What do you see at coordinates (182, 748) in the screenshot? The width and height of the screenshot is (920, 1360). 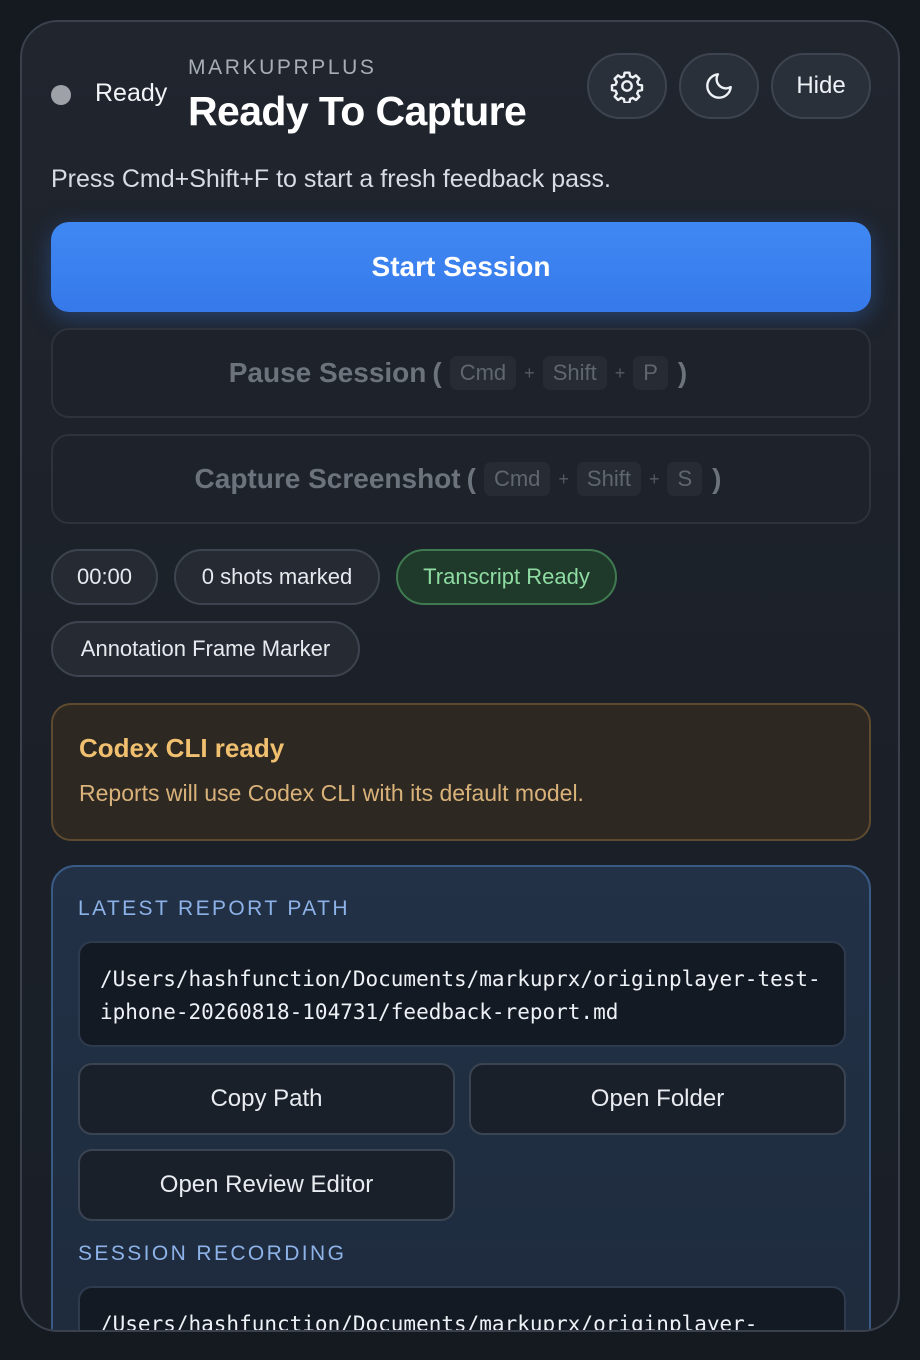 I see `notice-title: Codex CLI ready` at bounding box center [182, 748].